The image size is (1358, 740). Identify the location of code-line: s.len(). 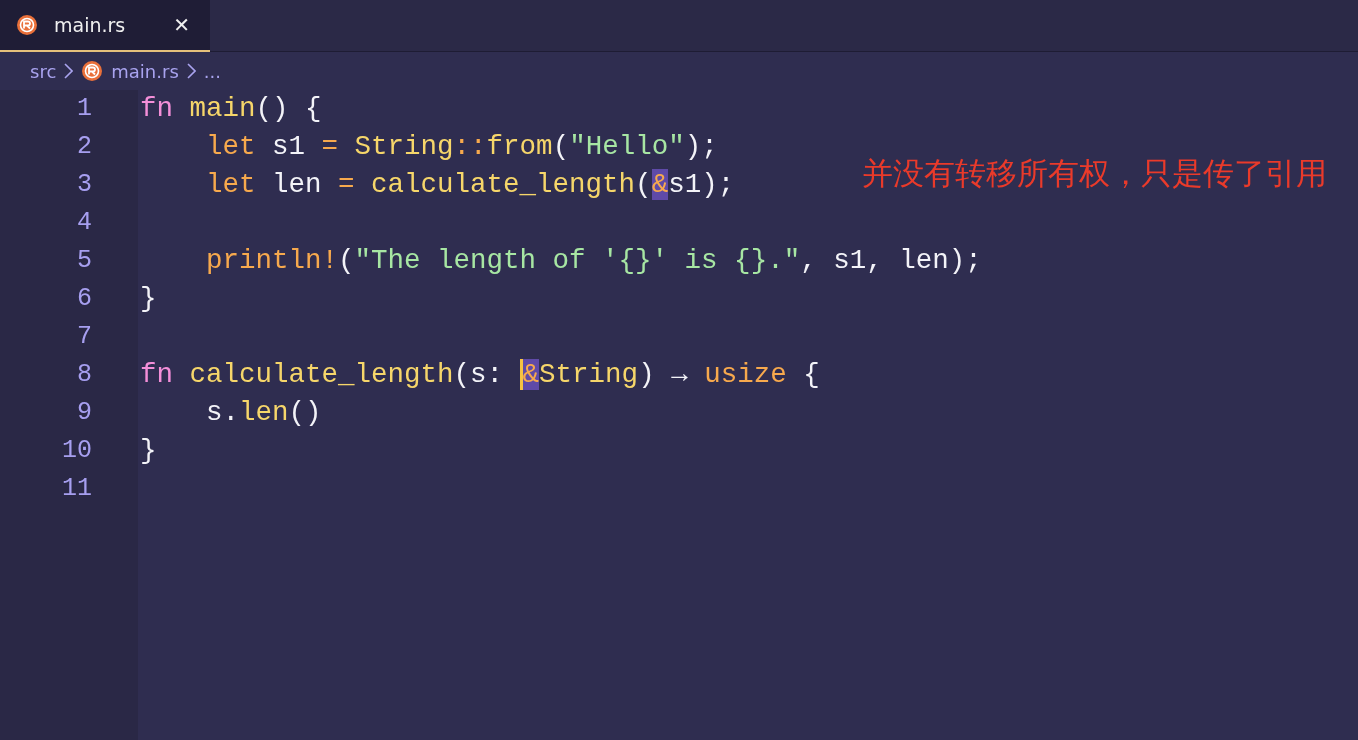
(263, 412).